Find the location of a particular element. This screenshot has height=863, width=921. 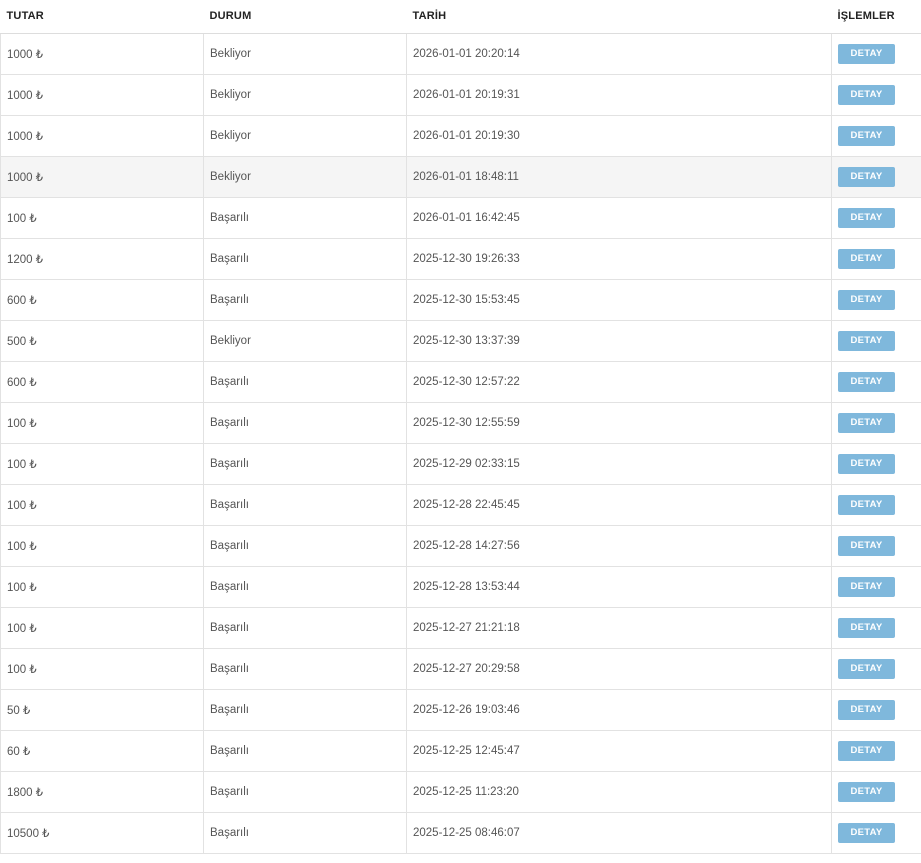

cell-date: 2026-01-01 20:20:14 is located at coordinates (619, 54).